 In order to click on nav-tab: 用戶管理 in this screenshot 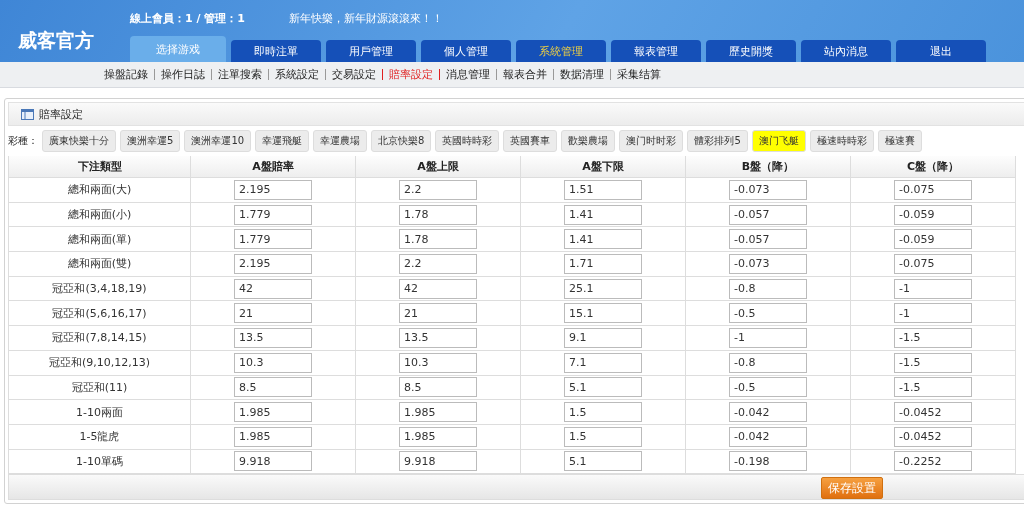, I will do `click(371, 51)`.